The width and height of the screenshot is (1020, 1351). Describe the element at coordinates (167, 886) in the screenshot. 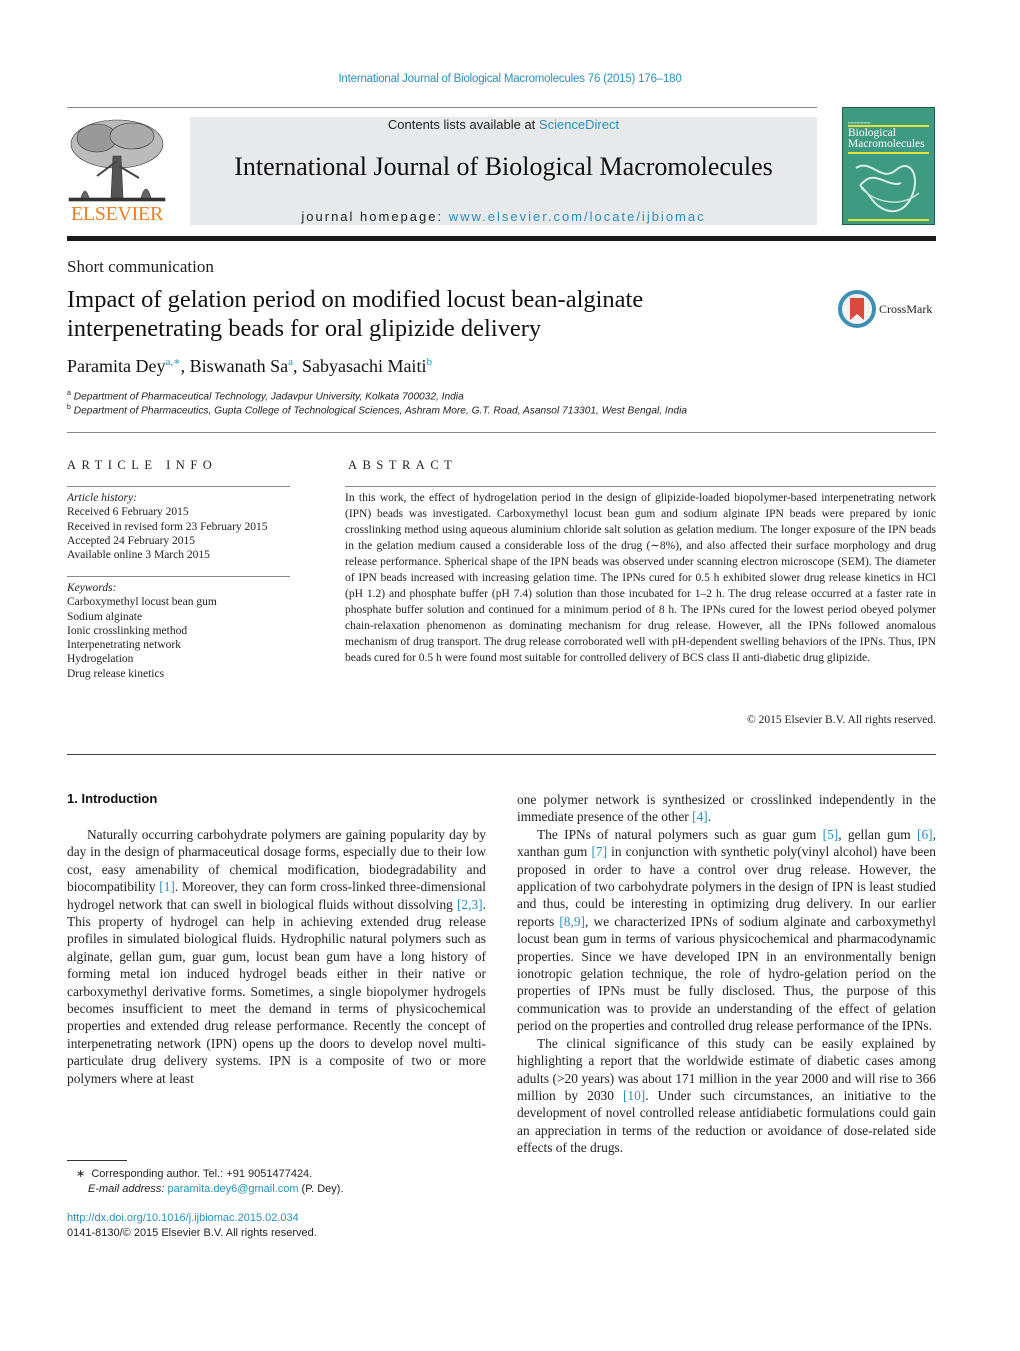

I see `citation-link: [1]` at that location.